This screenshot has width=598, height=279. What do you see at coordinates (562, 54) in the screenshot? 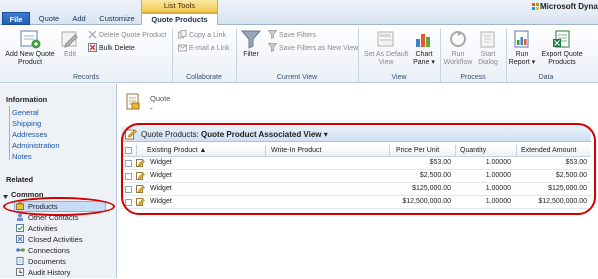
I see `export-label-1: Export Quote` at bounding box center [562, 54].